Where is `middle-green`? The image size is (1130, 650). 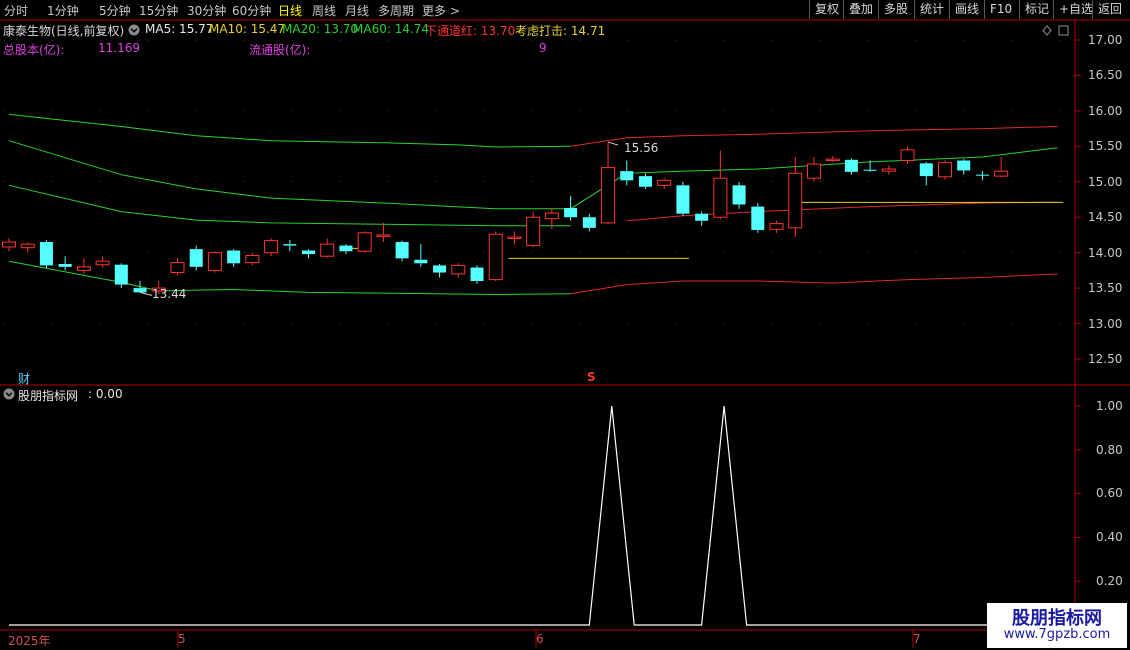
middle-green is located at coordinates (289, 205).